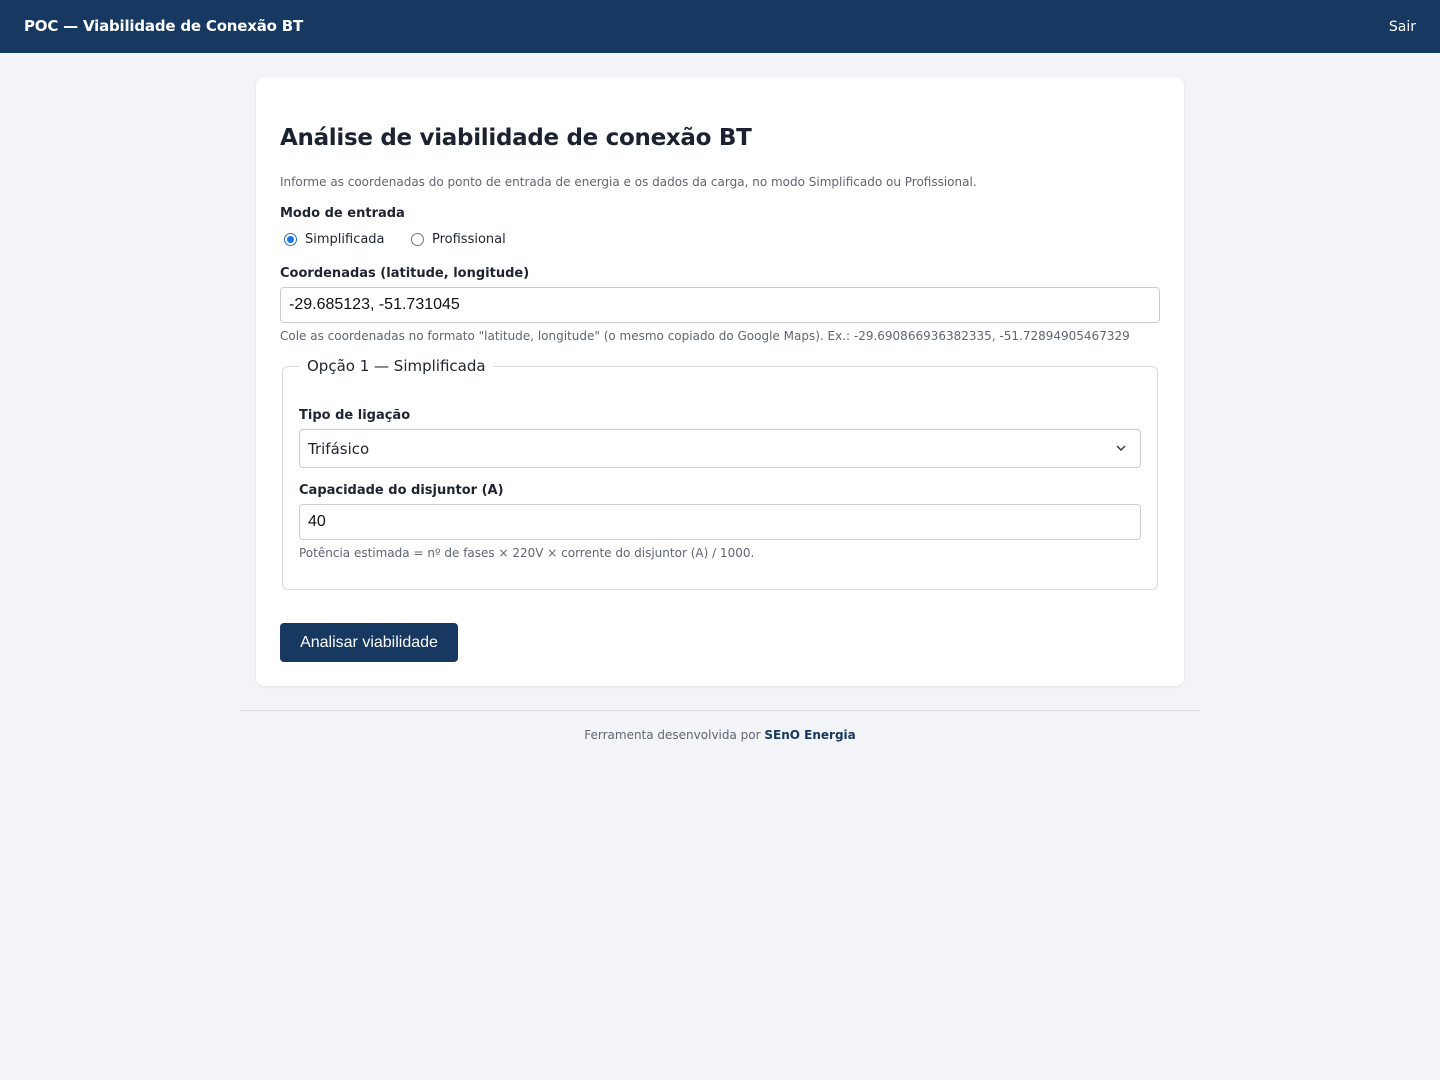 The height and width of the screenshot is (1080, 1440). Describe the element at coordinates (417, 239) in the screenshot. I see `radio-professional-indicator` at that location.